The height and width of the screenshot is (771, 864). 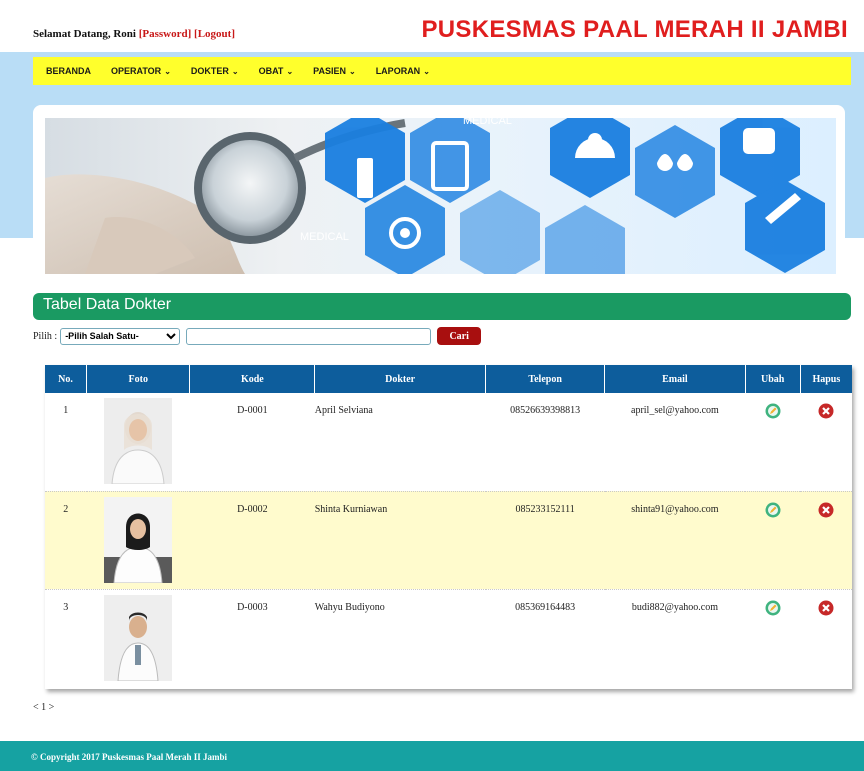 I want to click on cell-dokter: April Selviana, so click(x=343, y=410).